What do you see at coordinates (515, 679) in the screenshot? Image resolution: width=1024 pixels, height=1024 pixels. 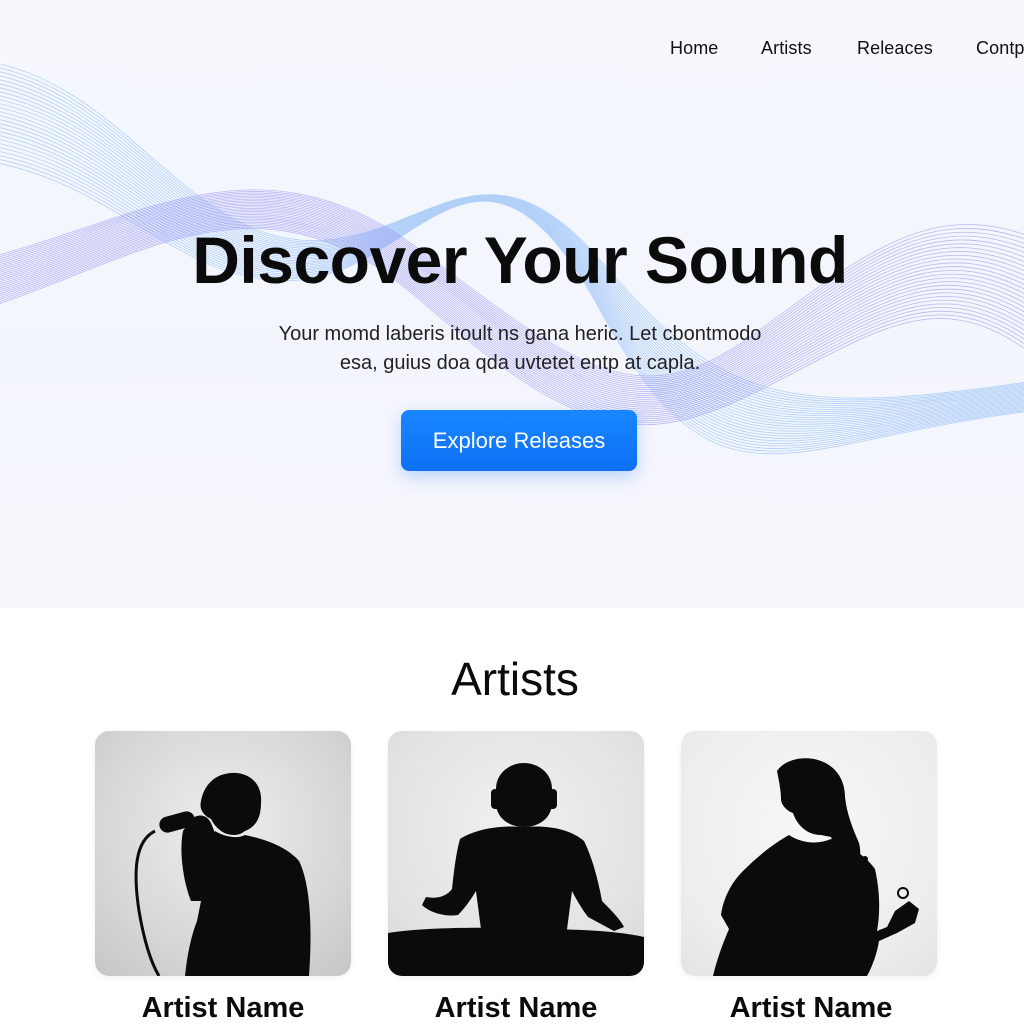 I see `artists-heading: Artists` at bounding box center [515, 679].